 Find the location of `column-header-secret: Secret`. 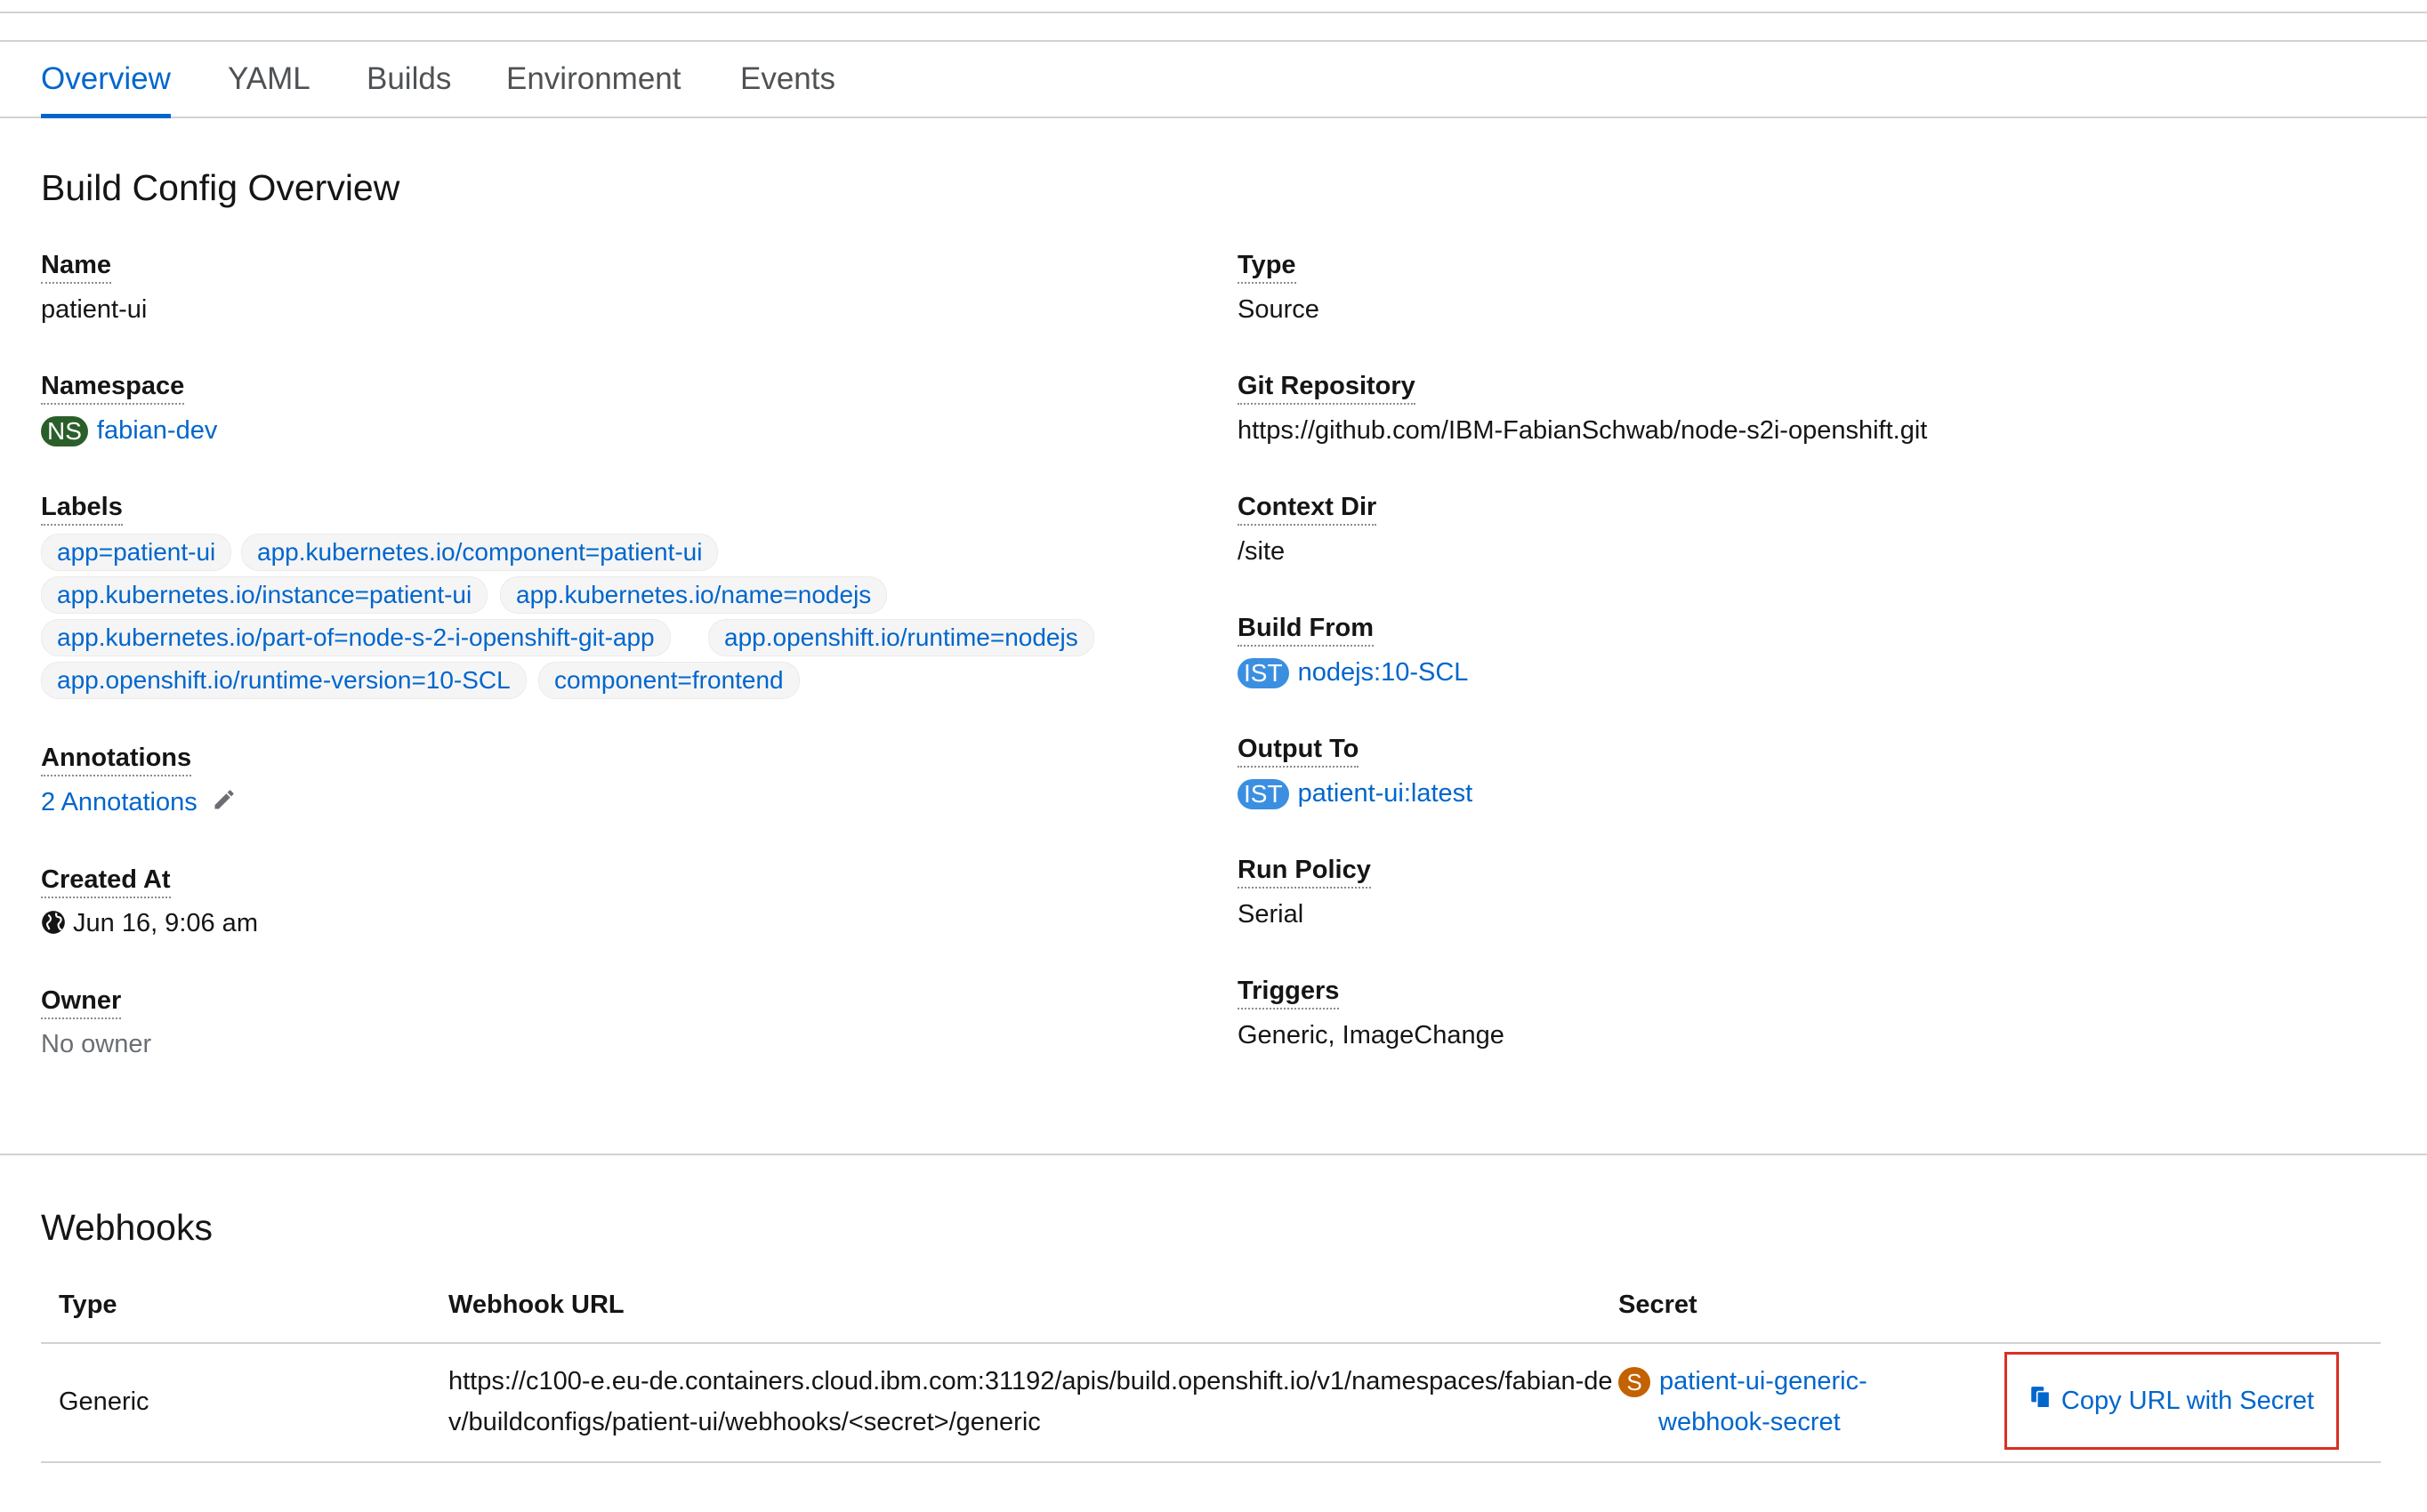

column-header-secret: Secret is located at coordinates (1658, 1305).